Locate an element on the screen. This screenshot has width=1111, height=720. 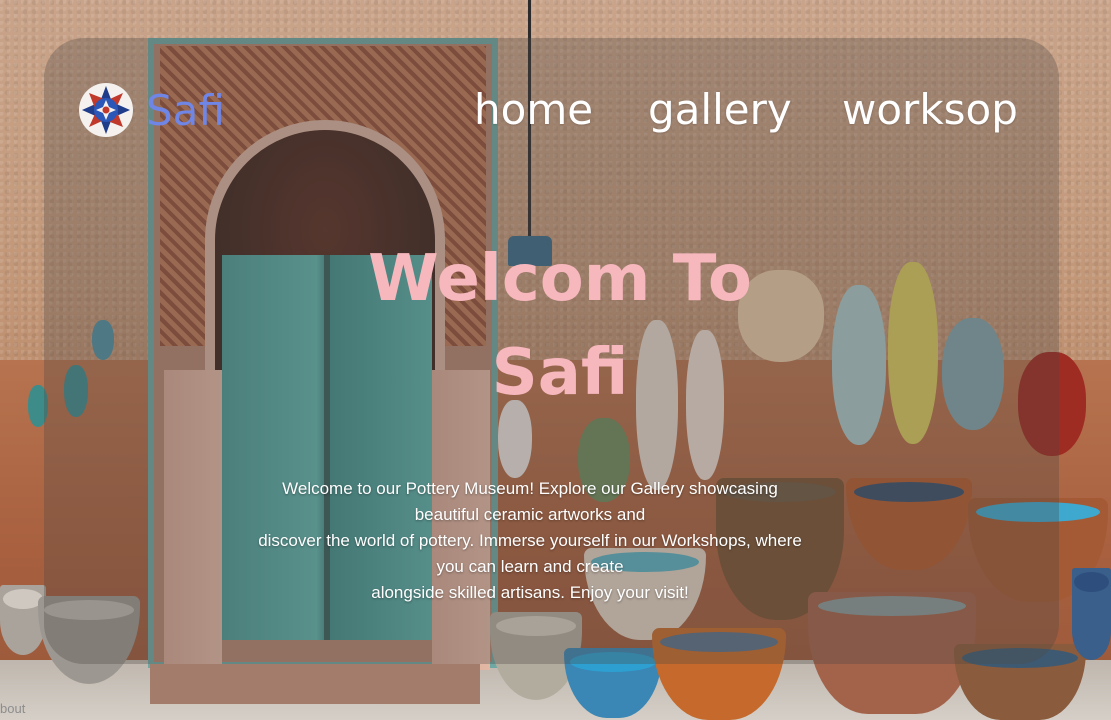
hero-title-line-2: Safi is located at coordinates (560, 373).